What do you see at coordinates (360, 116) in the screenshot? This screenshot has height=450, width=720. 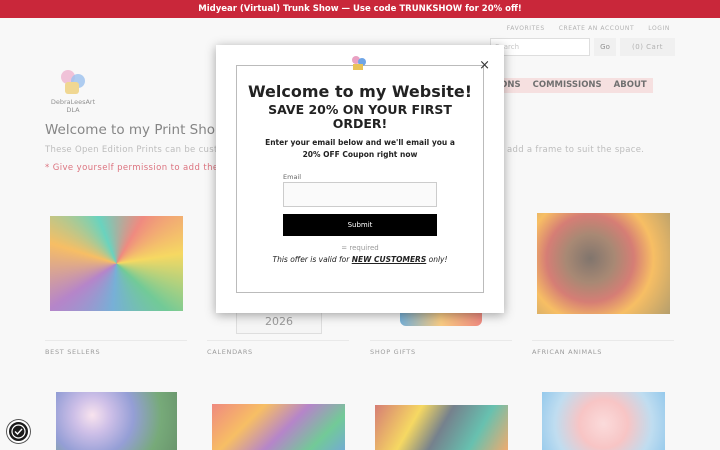 I see `modal-subtitle: SAVE 20% ON YOUR FIRST ORDER!` at bounding box center [360, 116].